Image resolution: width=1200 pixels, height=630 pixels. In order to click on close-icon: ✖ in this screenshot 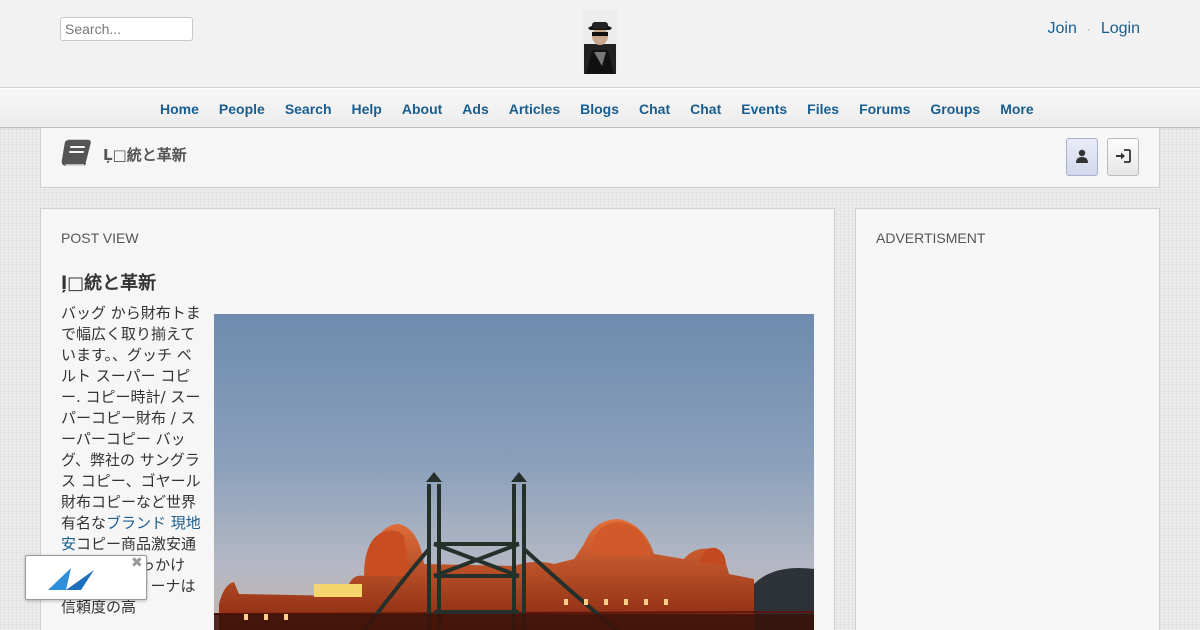, I will do `click(137, 563)`.